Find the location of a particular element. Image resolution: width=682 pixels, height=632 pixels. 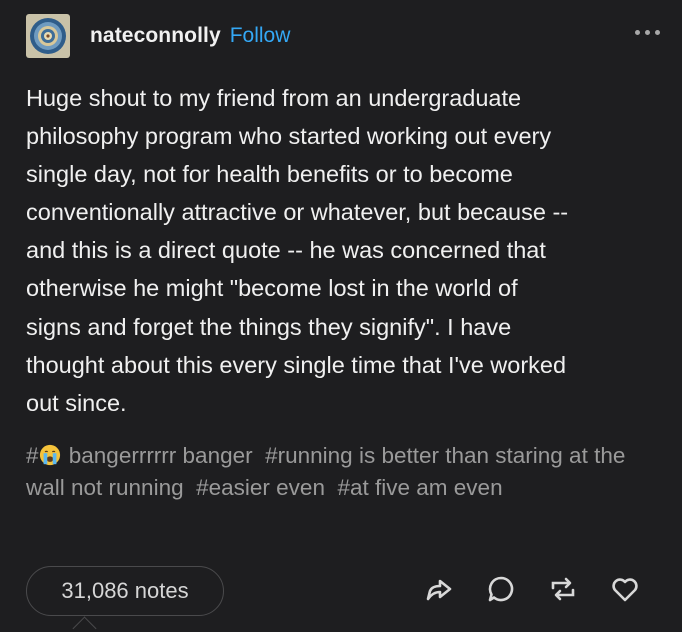

share-icon is located at coordinates (439, 589).